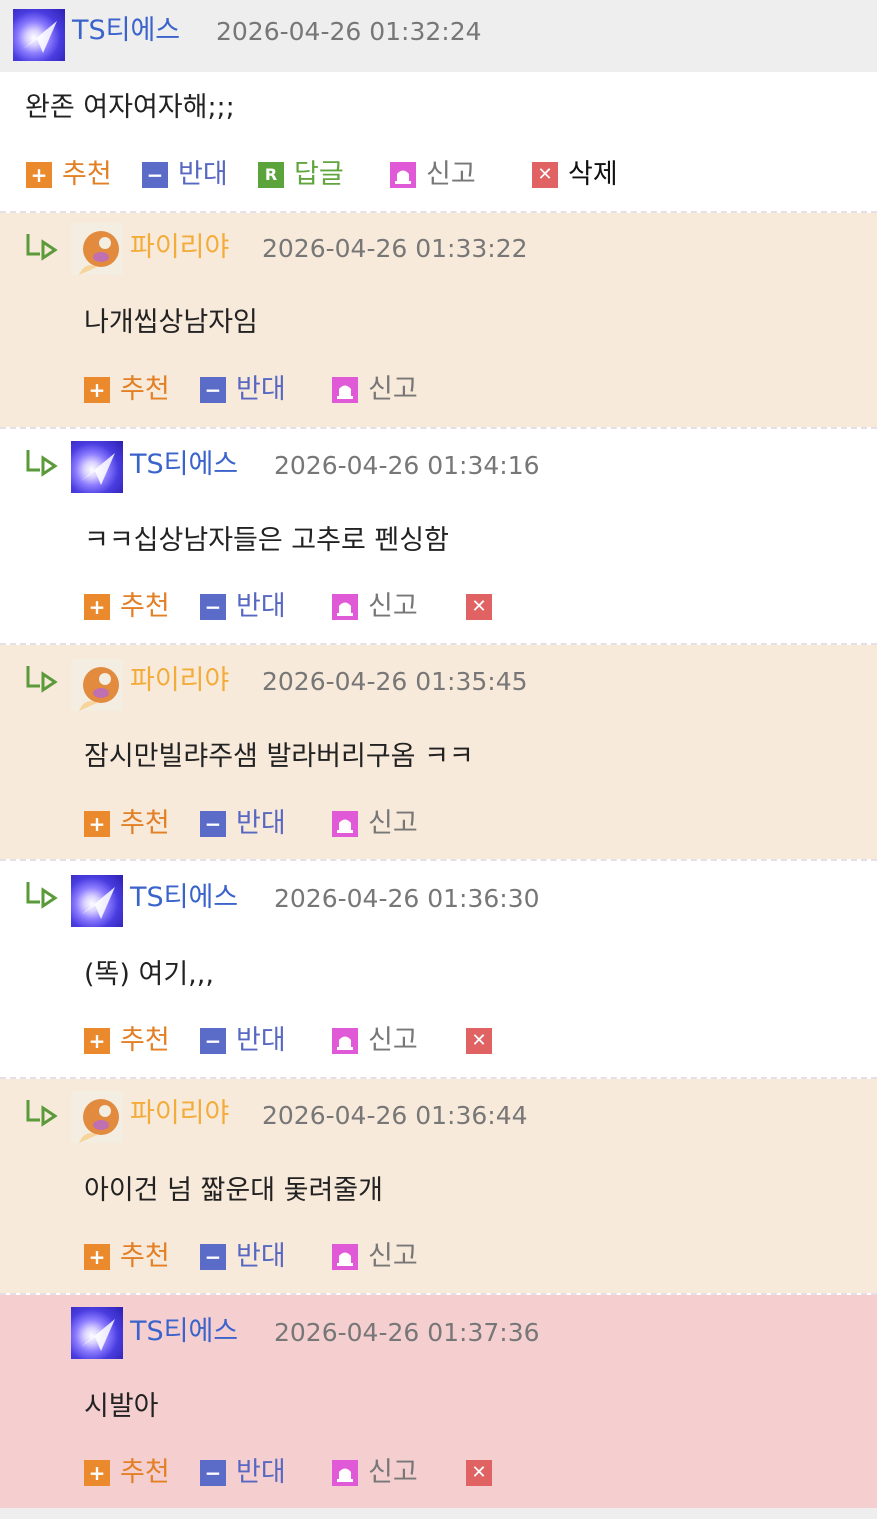 Image resolution: width=877 pixels, height=1519 pixels. I want to click on reply-label: 답글, so click(319, 174).